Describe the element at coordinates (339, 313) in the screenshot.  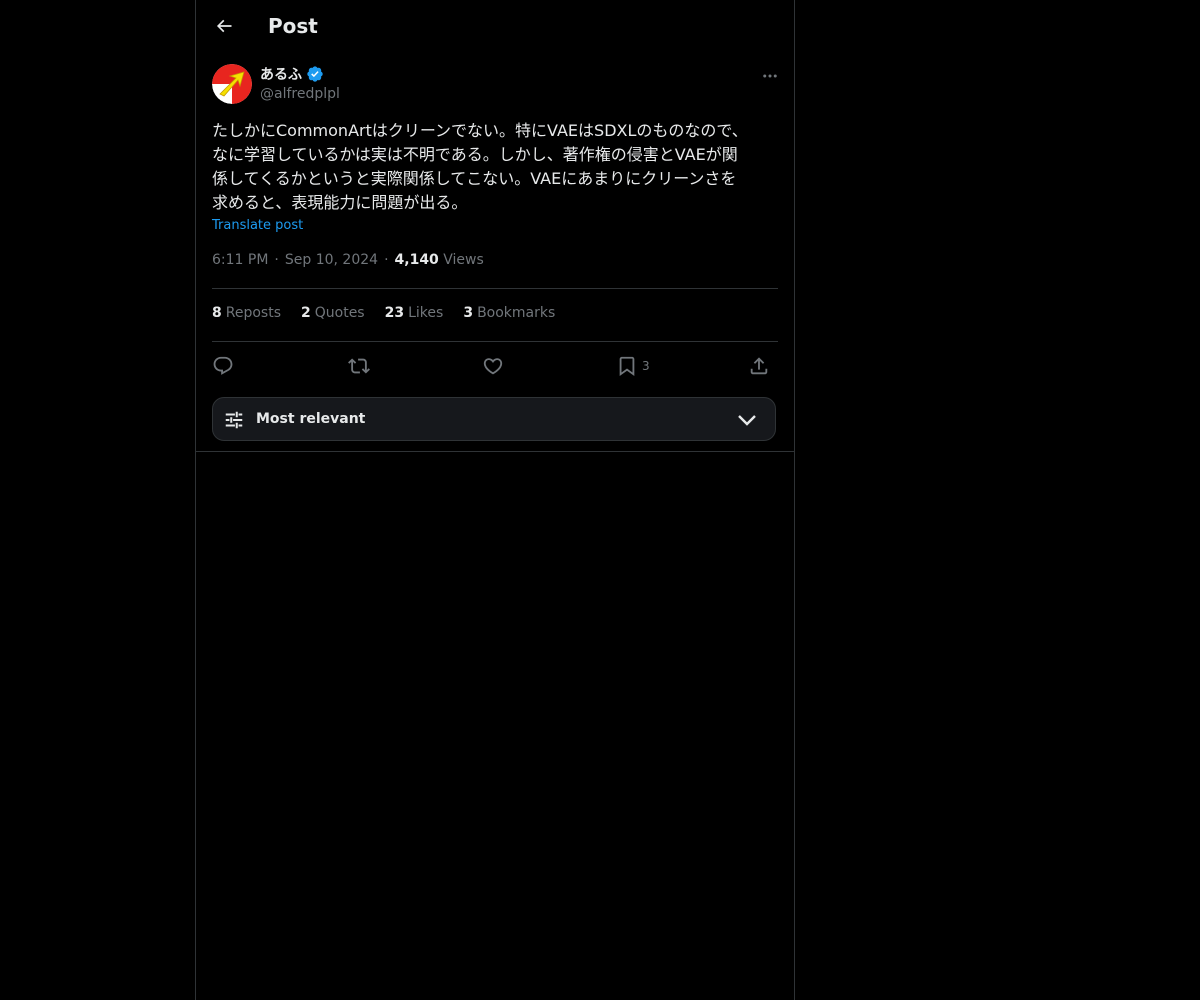
I see `quotes-label: Quotes` at that location.